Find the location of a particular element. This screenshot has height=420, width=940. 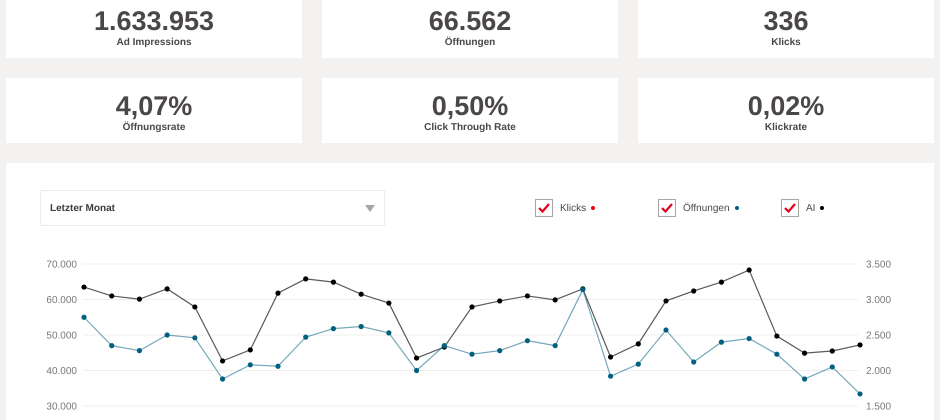

stat-label: Klickrate is located at coordinates (786, 128).